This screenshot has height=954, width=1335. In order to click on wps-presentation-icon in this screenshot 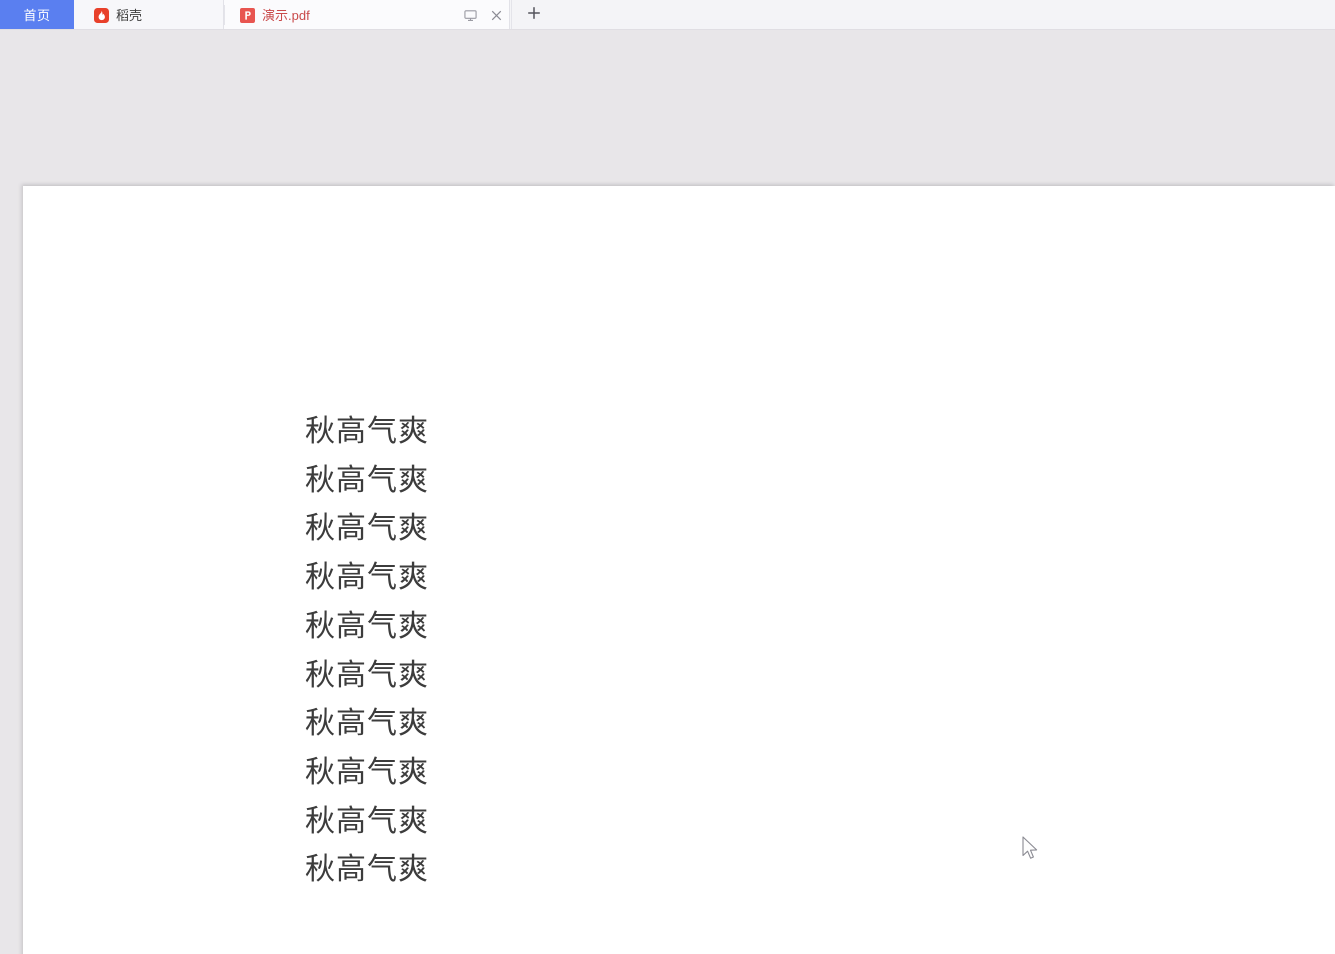, I will do `click(247, 15)`.